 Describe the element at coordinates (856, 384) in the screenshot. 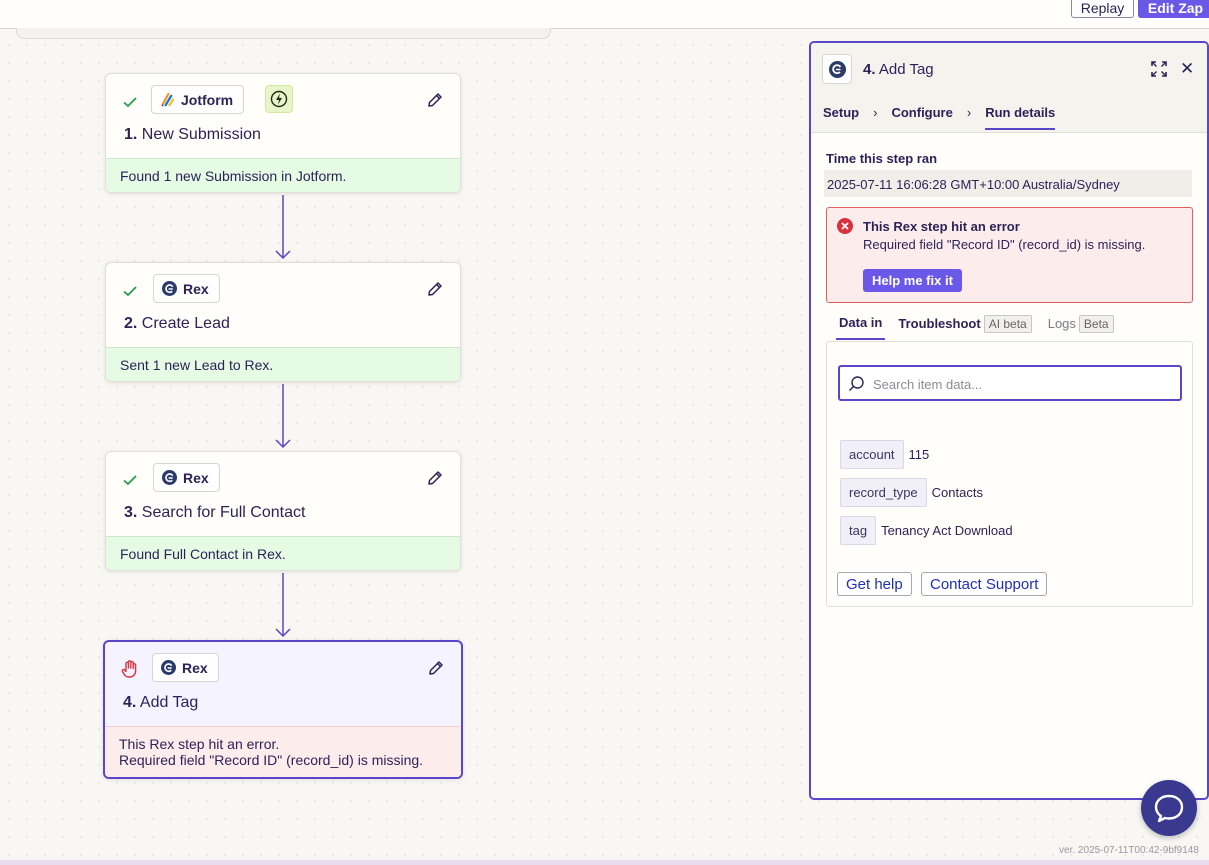

I see `search-icon` at that location.